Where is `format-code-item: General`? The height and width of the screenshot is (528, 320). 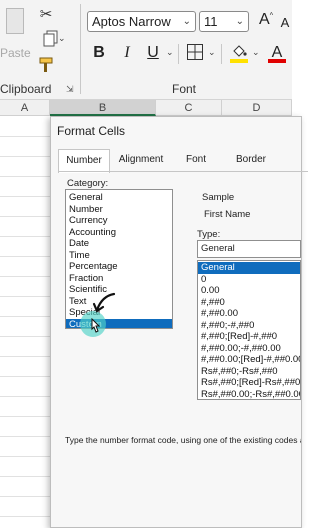 format-code-item: General is located at coordinates (249, 268).